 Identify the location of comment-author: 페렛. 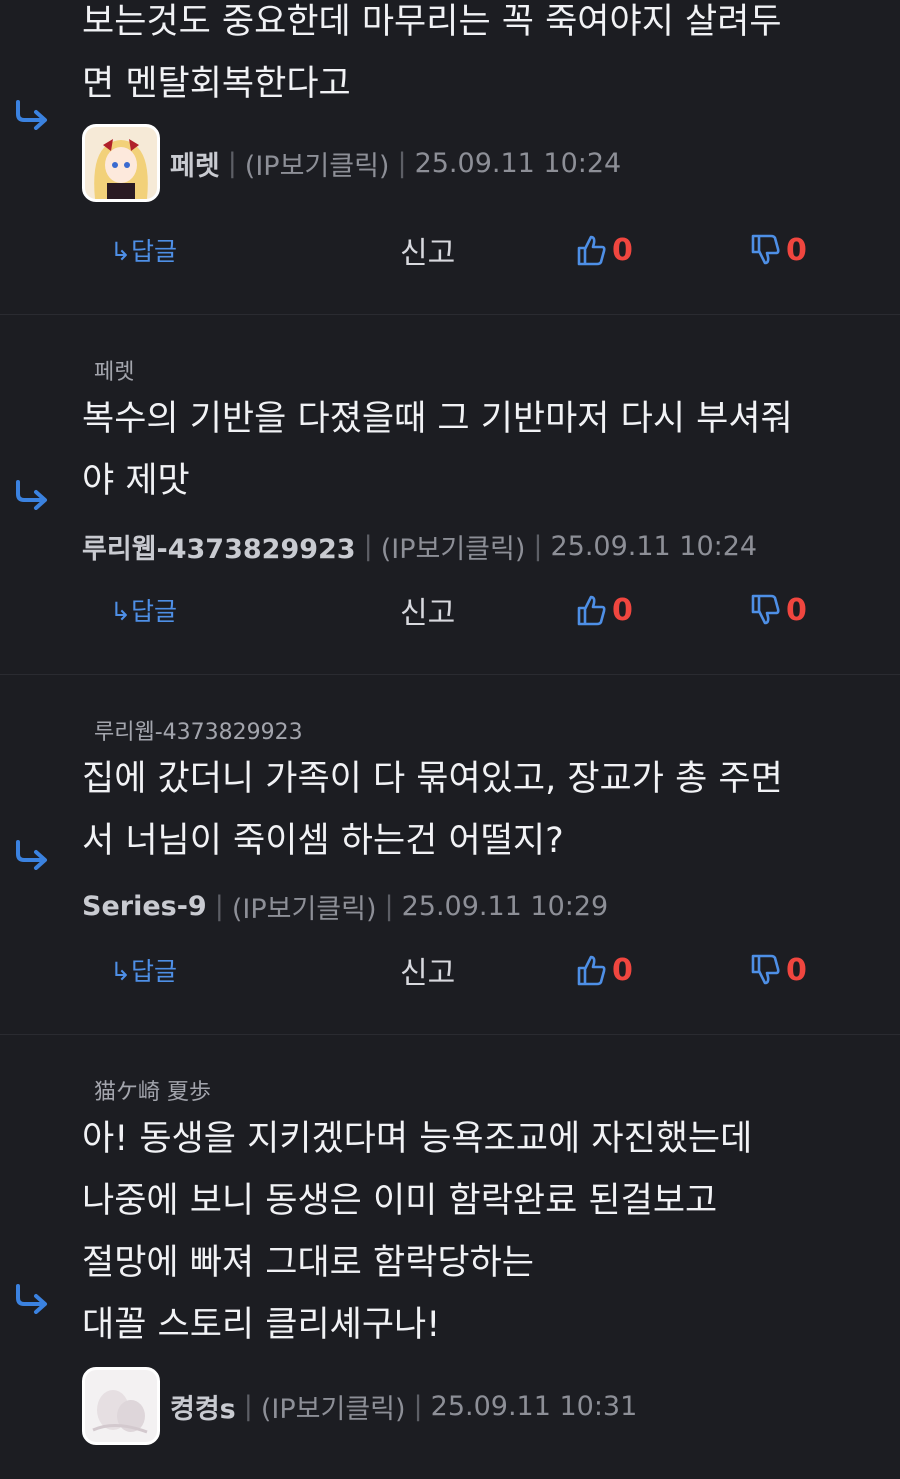
(195, 163).